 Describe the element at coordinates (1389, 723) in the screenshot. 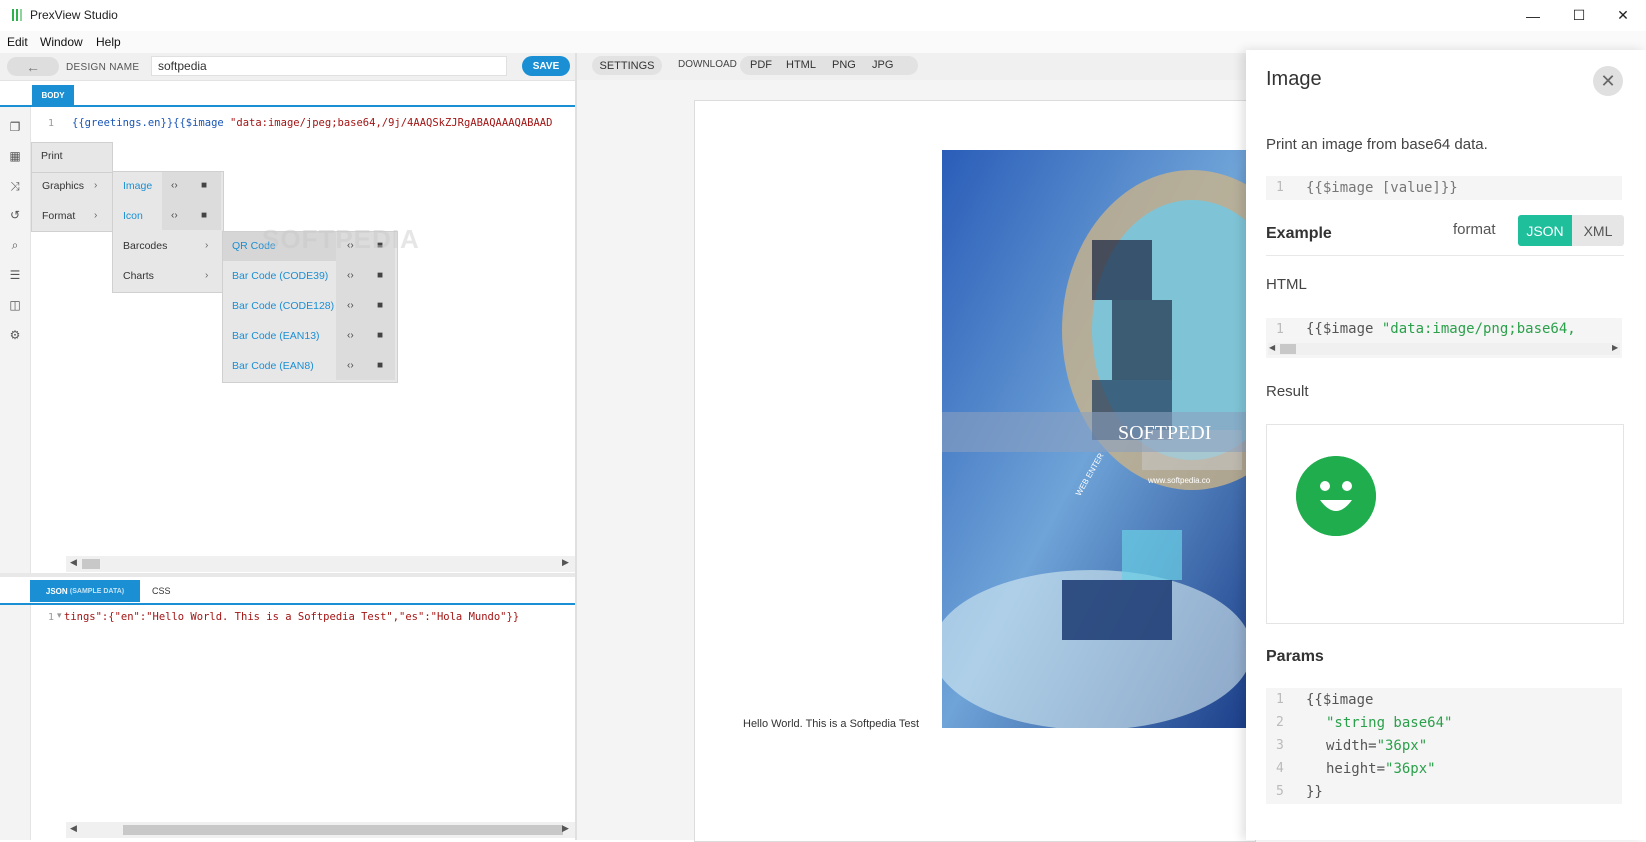

I see `params-line-2: "string base64"` at that location.